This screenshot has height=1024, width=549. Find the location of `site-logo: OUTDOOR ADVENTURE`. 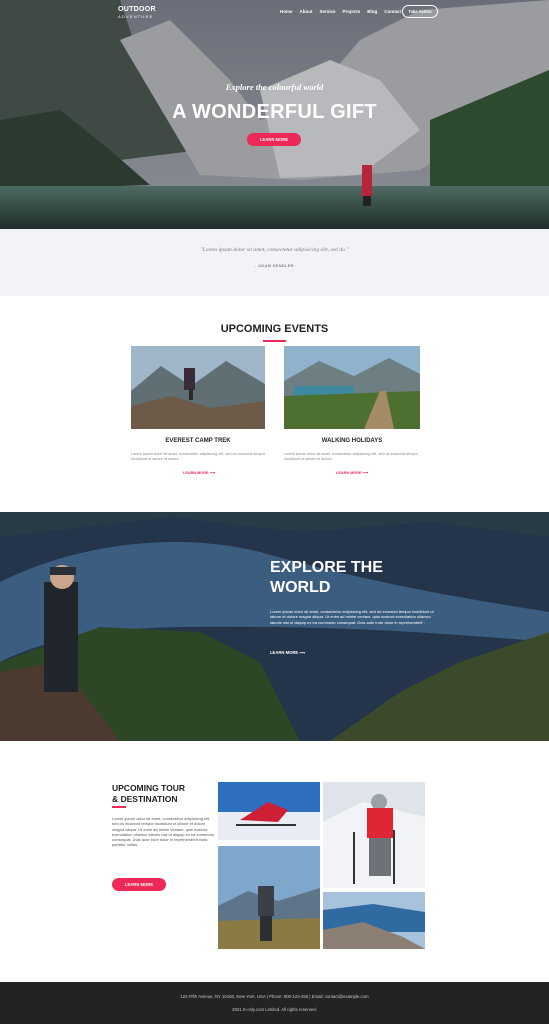

site-logo: OUTDOOR ADVENTURE is located at coordinates (137, 12).